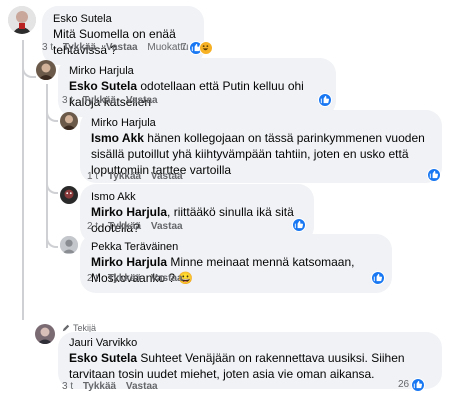 The width and height of the screenshot is (450, 397). What do you see at coordinates (197, 197) in the screenshot?
I see `comment-author: Ismo Akk` at bounding box center [197, 197].